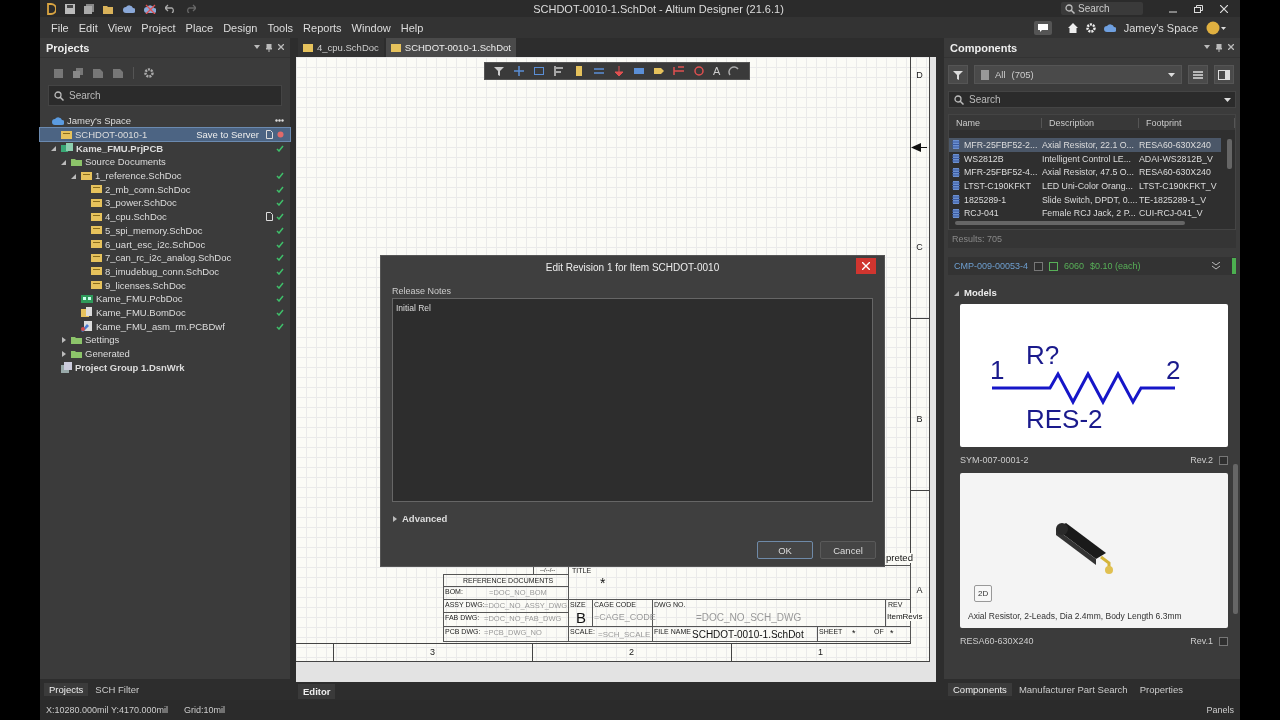 This screenshot has width=1280, height=720. Describe the element at coordinates (991, 266) in the screenshot. I see `part-id: CMP-009-00053-4` at that location.